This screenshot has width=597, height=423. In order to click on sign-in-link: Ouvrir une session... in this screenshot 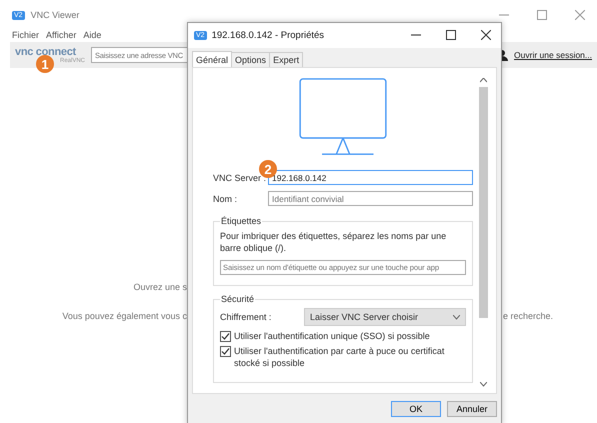, I will do `click(553, 55)`.